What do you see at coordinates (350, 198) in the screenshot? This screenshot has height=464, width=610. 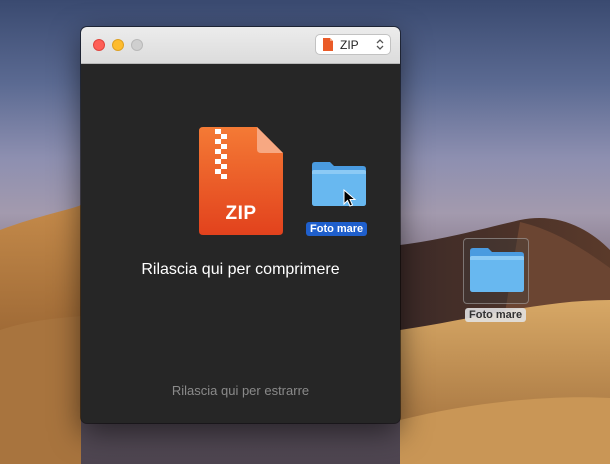 I see `cursor-arrow-icon` at bounding box center [350, 198].